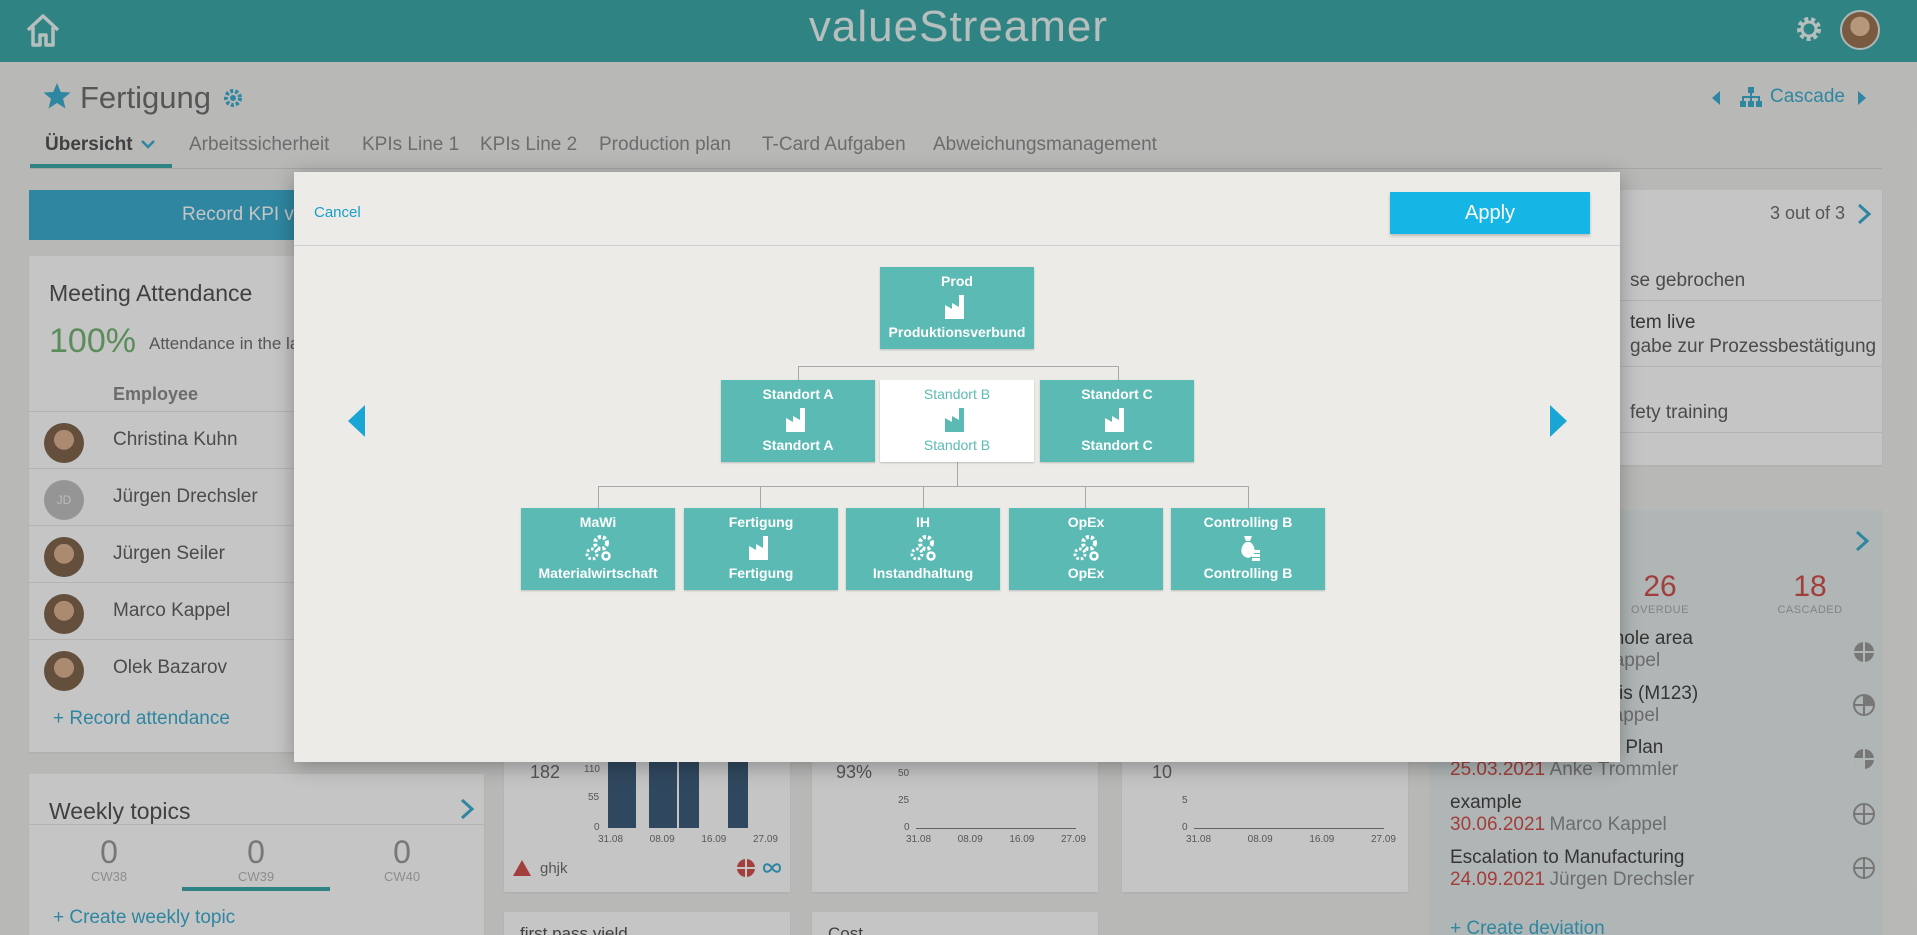 The image size is (1917, 935). I want to click on cancel-link: Cancel, so click(337, 212).